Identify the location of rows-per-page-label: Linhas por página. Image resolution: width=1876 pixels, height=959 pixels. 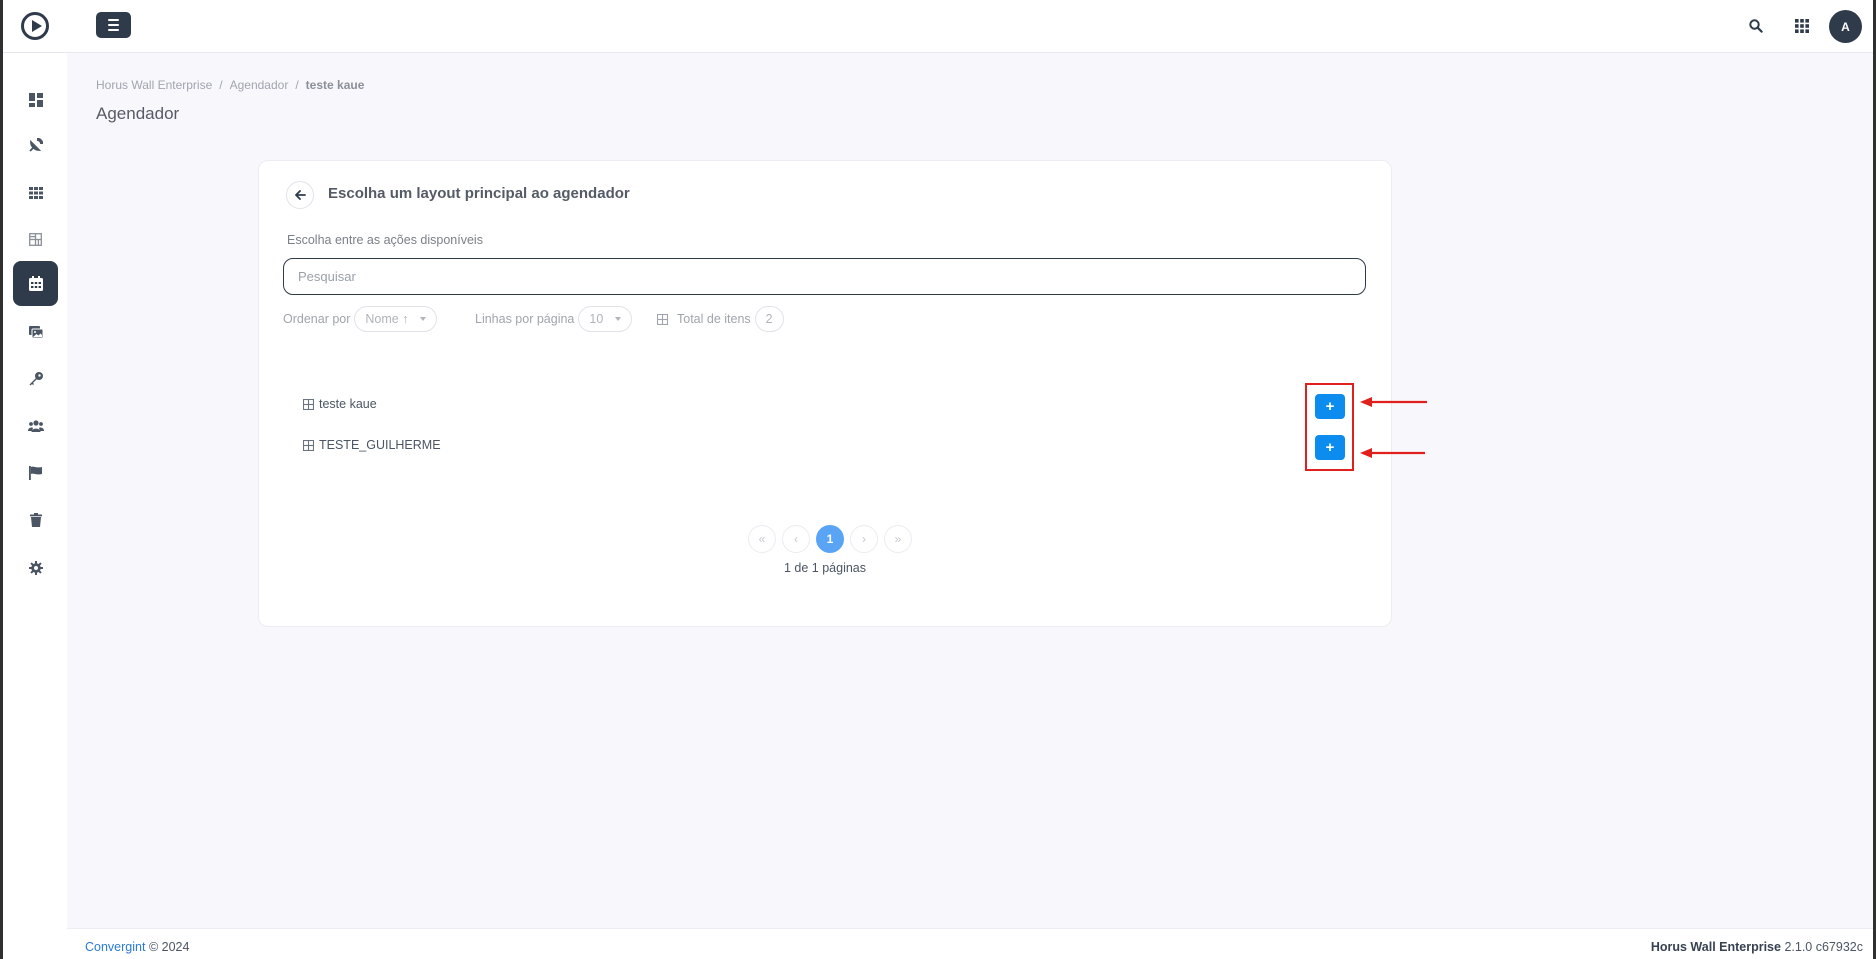
(525, 319).